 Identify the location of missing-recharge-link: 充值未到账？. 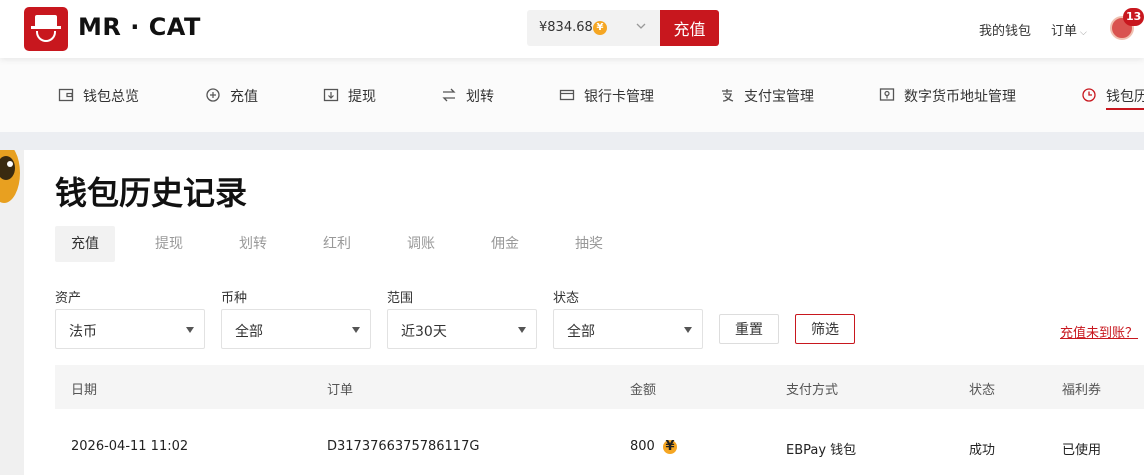
(1099, 331).